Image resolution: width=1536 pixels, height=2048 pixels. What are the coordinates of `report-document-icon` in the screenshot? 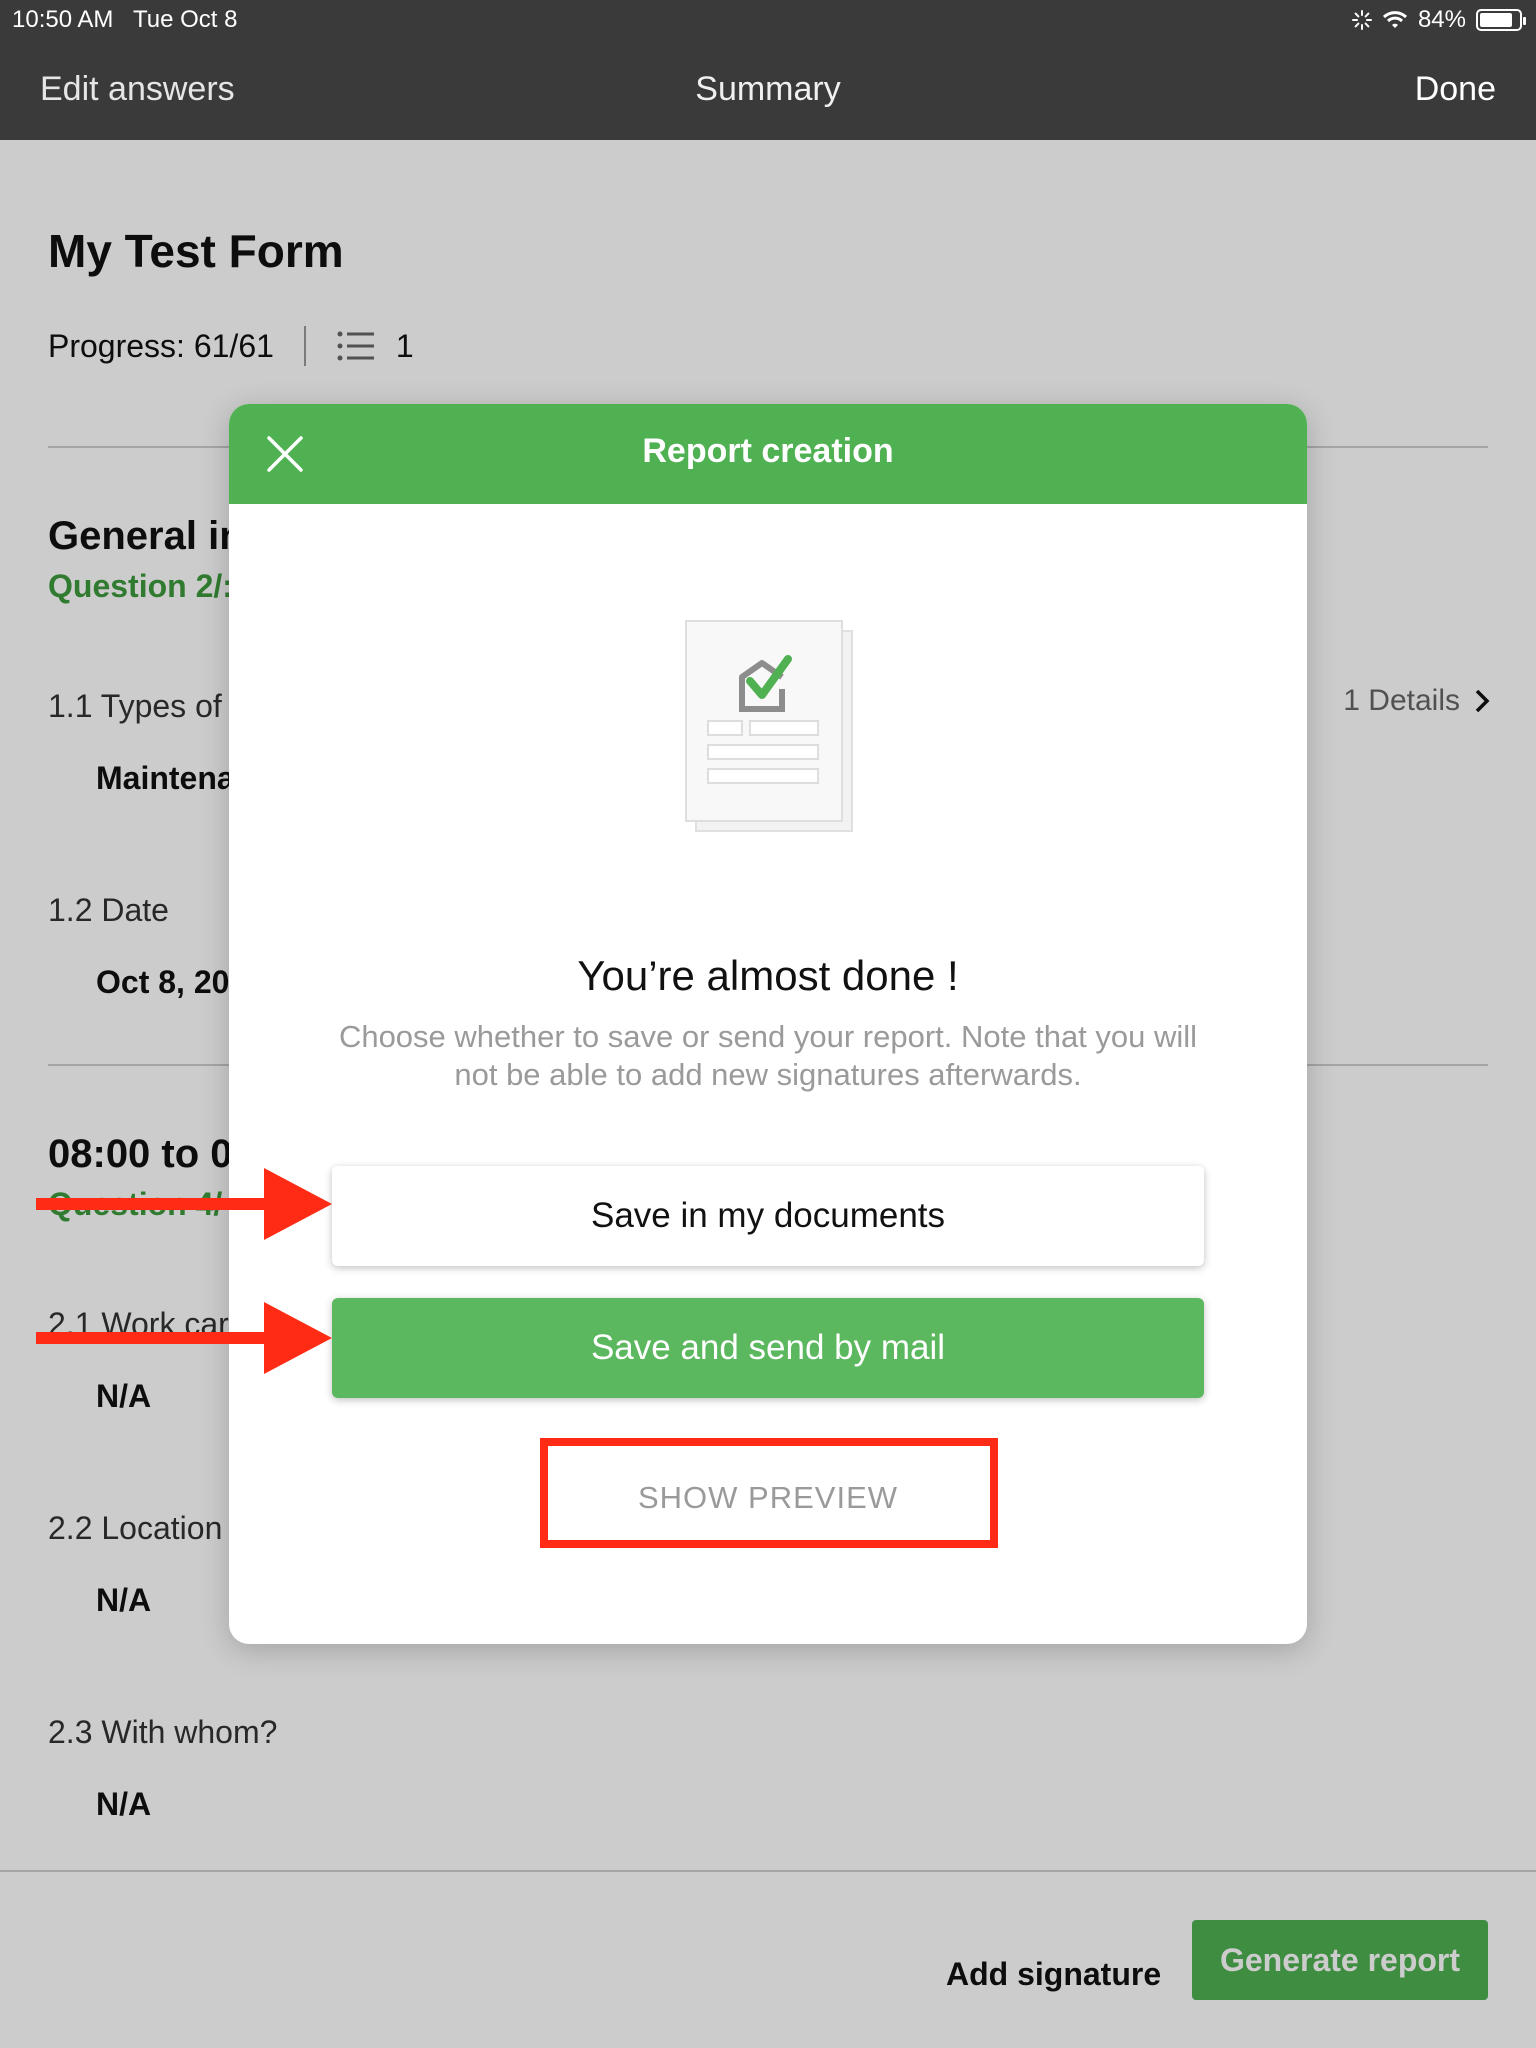 It's located at (769, 726).